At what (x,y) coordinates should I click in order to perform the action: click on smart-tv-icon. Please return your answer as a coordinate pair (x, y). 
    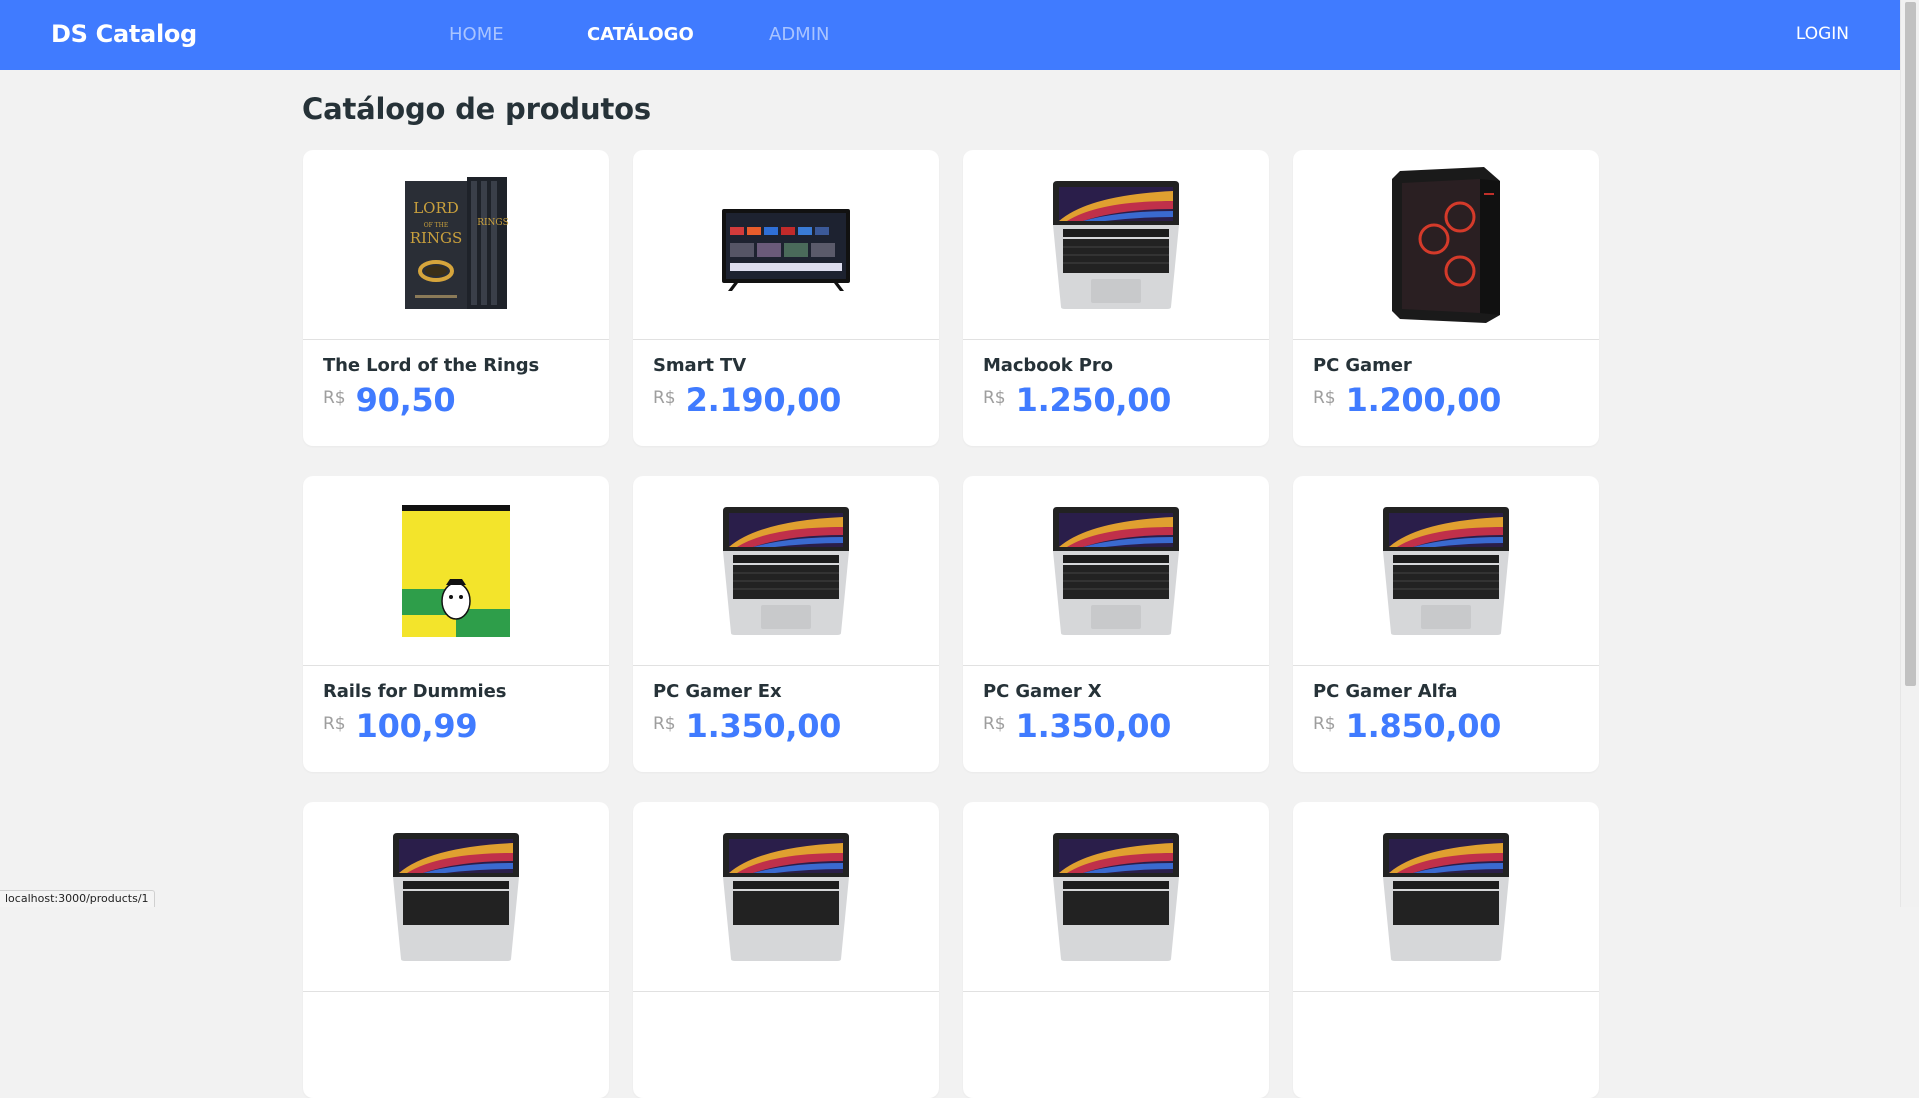
    Looking at the image, I should click on (786, 245).